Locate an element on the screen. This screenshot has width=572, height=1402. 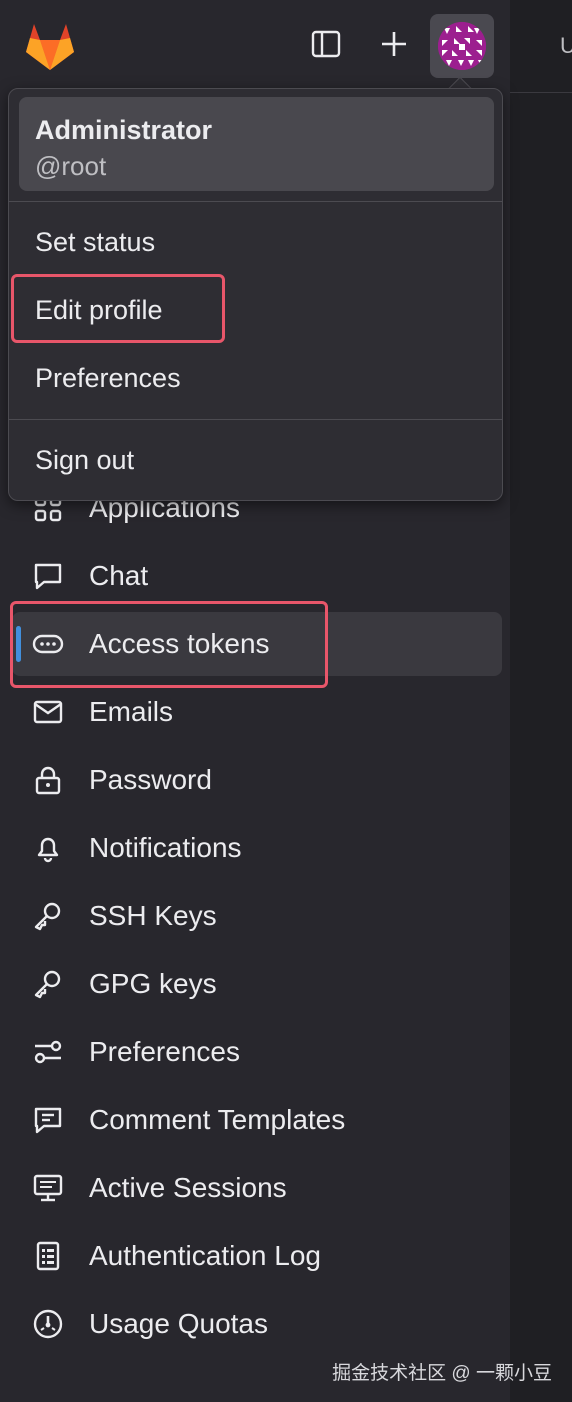
header-divider is located at coordinates (541, 92).